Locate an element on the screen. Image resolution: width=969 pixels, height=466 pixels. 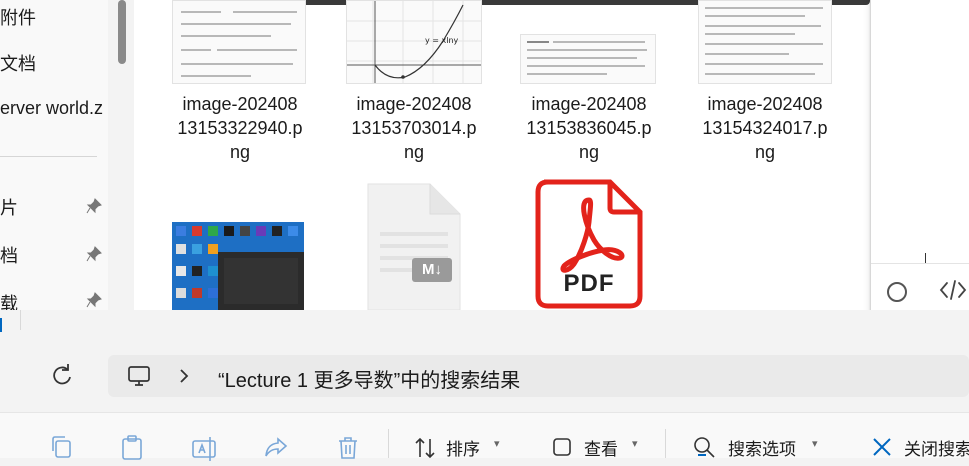
file-name: image-202408 13154324017.p ng is located at coordinates (765, 128).